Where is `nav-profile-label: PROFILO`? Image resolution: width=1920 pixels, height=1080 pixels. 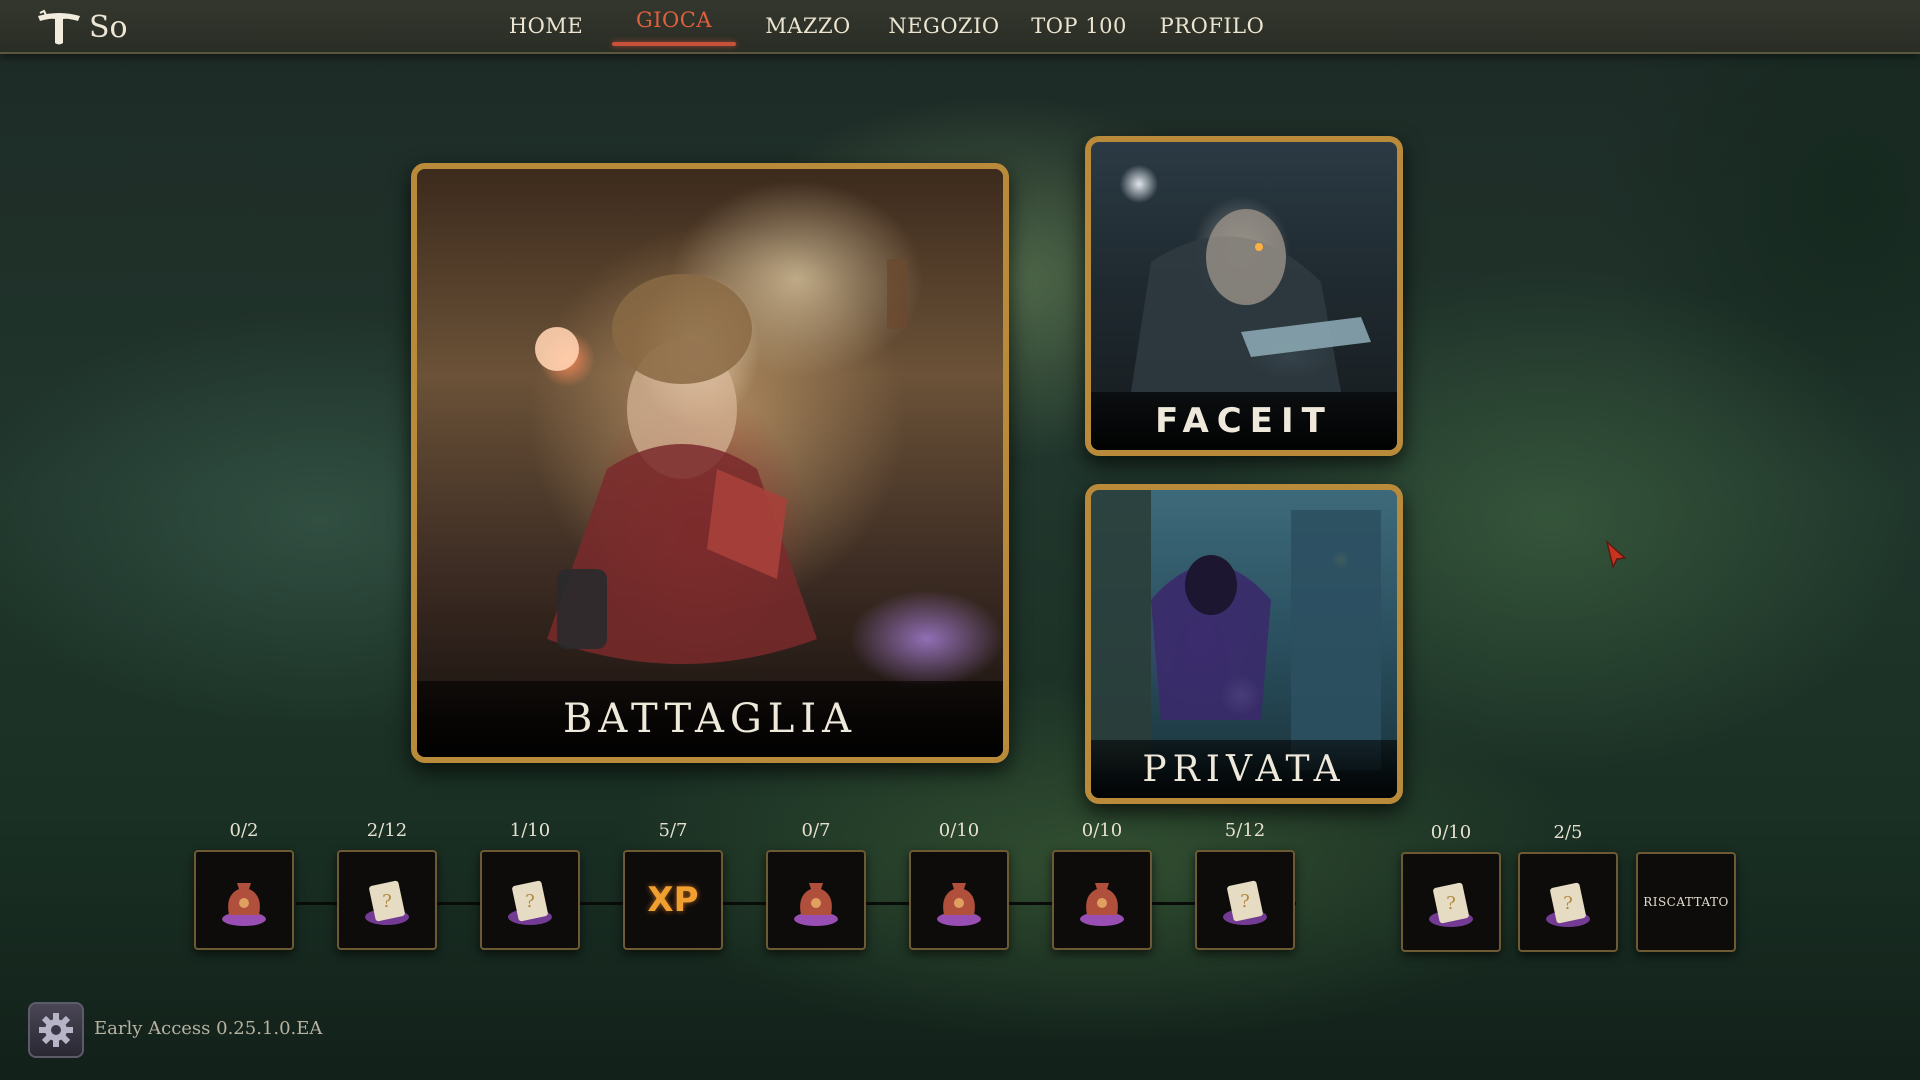
nav-profile-label: PROFILO is located at coordinates (1212, 26).